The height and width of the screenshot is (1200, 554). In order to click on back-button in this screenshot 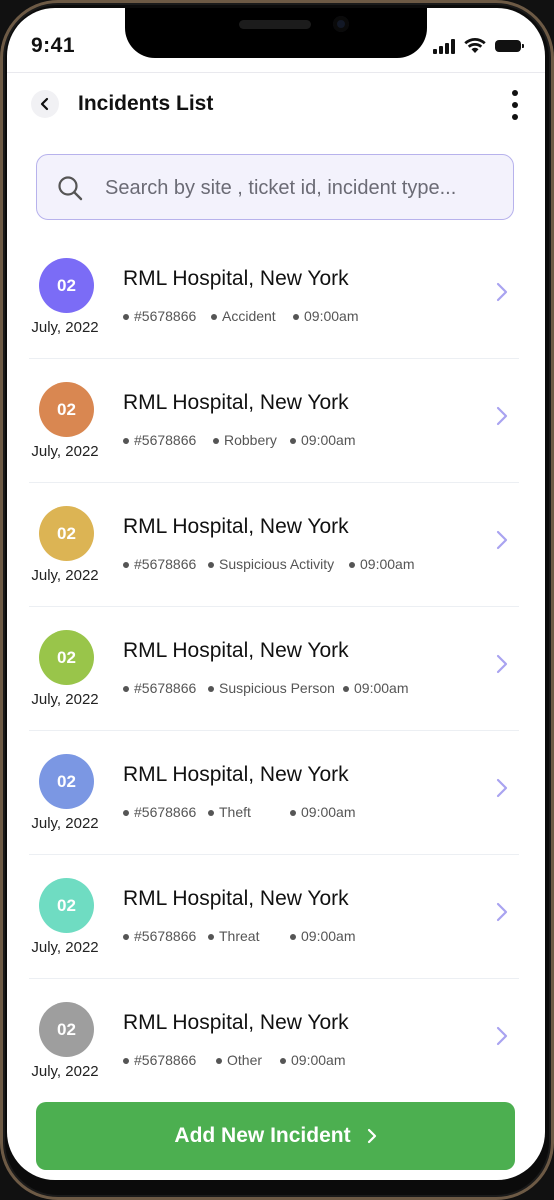, I will do `click(45, 104)`.